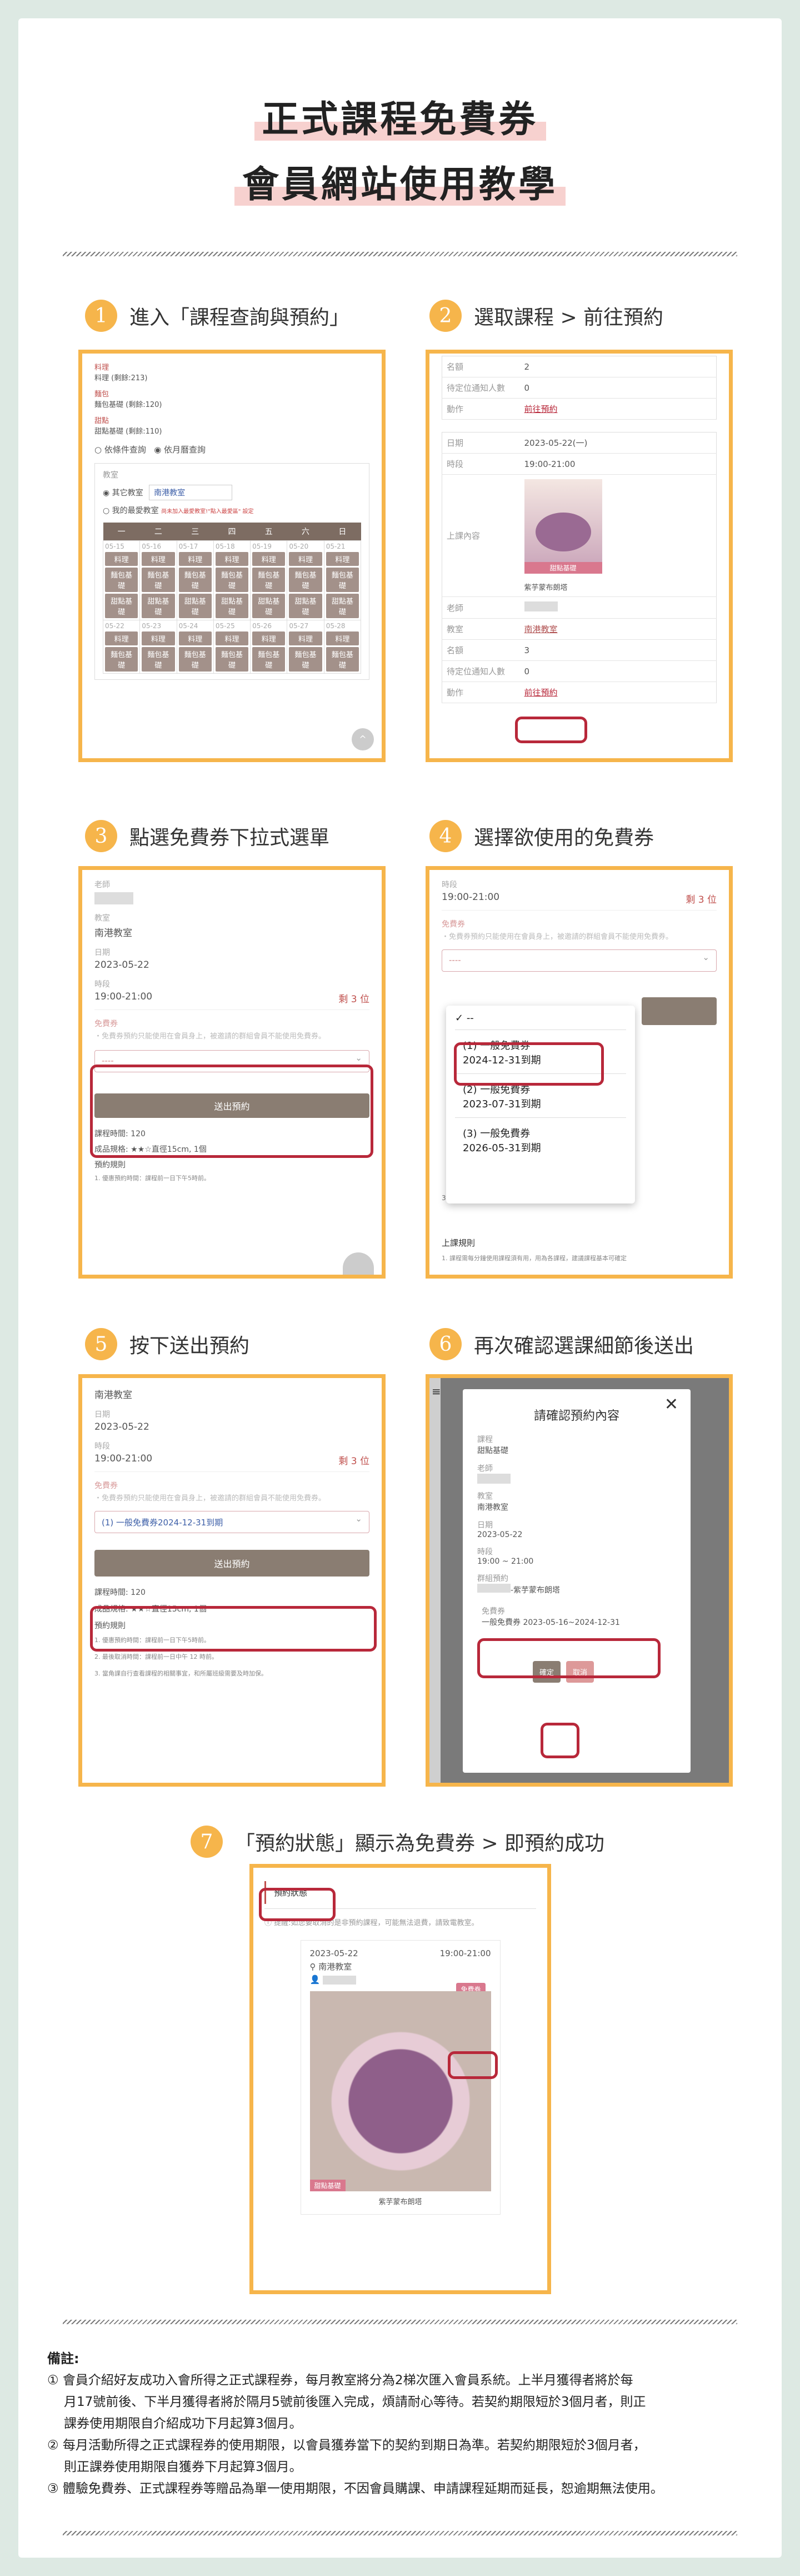 The image size is (800, 2576). I want to click on submit-button-partial, so click(680, 1011).